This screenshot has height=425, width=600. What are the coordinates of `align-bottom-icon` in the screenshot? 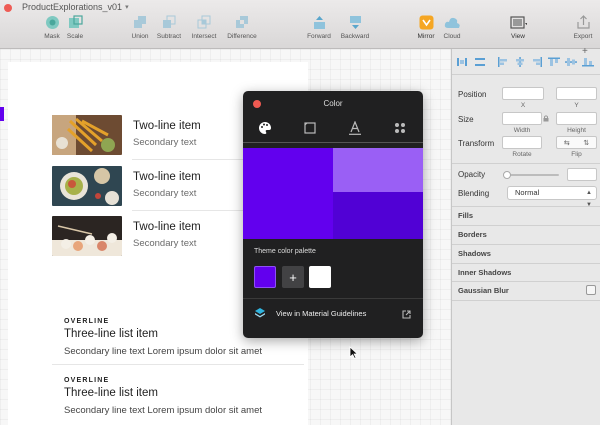 It's located at (588, 61).